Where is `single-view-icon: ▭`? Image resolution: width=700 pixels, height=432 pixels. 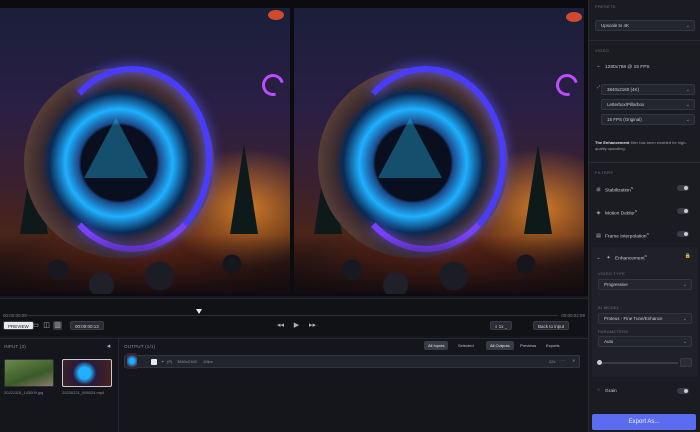
single-view-icon: ▭ is located at coordinates (35, 325).